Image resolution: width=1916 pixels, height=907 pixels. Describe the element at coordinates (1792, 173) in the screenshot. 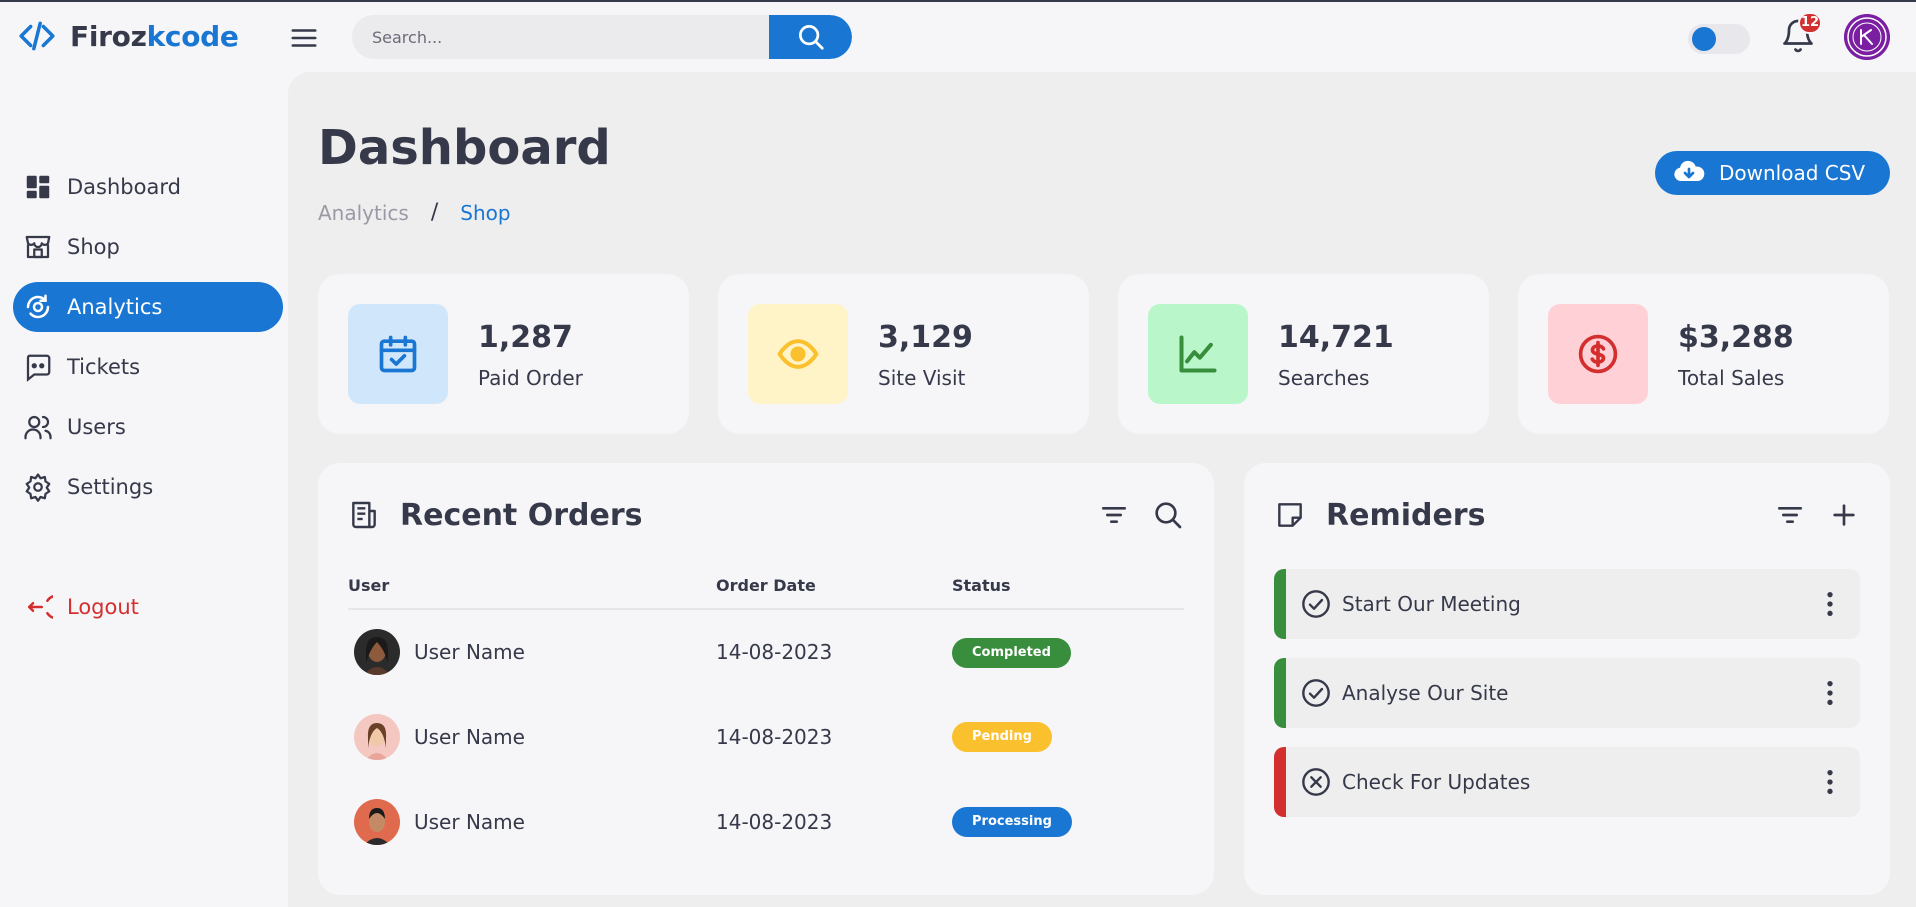

I see `download-csv-label: Download CSV` at that location.